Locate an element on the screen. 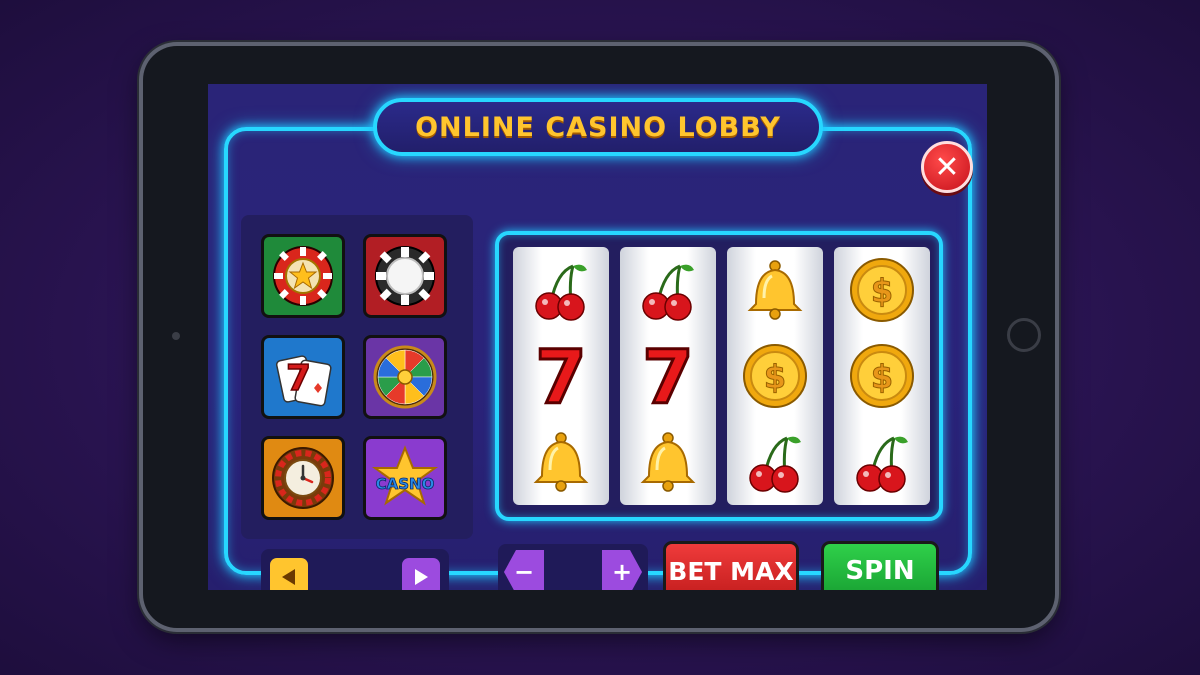 The height and width of the screenshot is (675, 1200). prev-page-button is located at coordinates (289, 574).